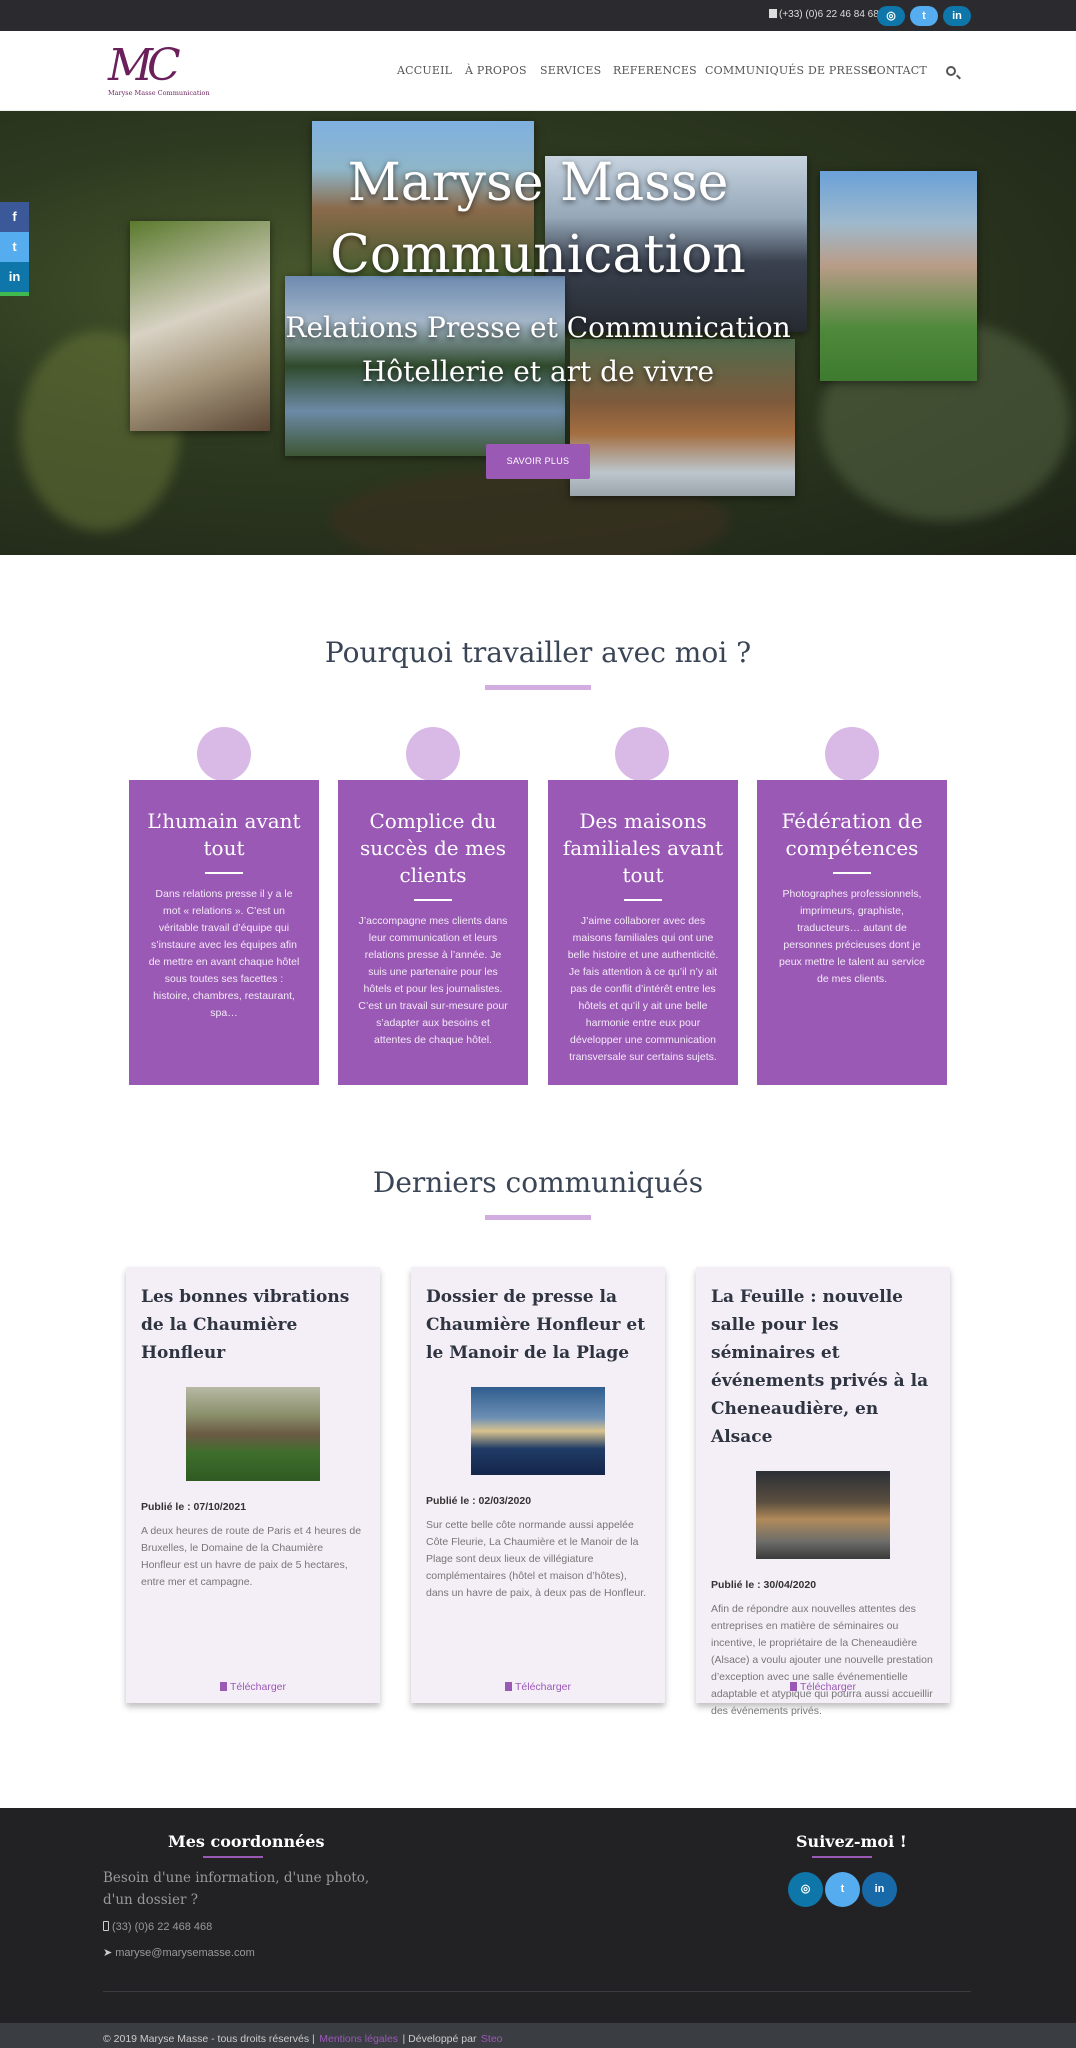 Image resolution: width=1076 pixels, height=2048 pixels. Describe the element at coordinates (538, 1182) in the screenshot. I see `communiques-title: Derniers communiqués` at that location.